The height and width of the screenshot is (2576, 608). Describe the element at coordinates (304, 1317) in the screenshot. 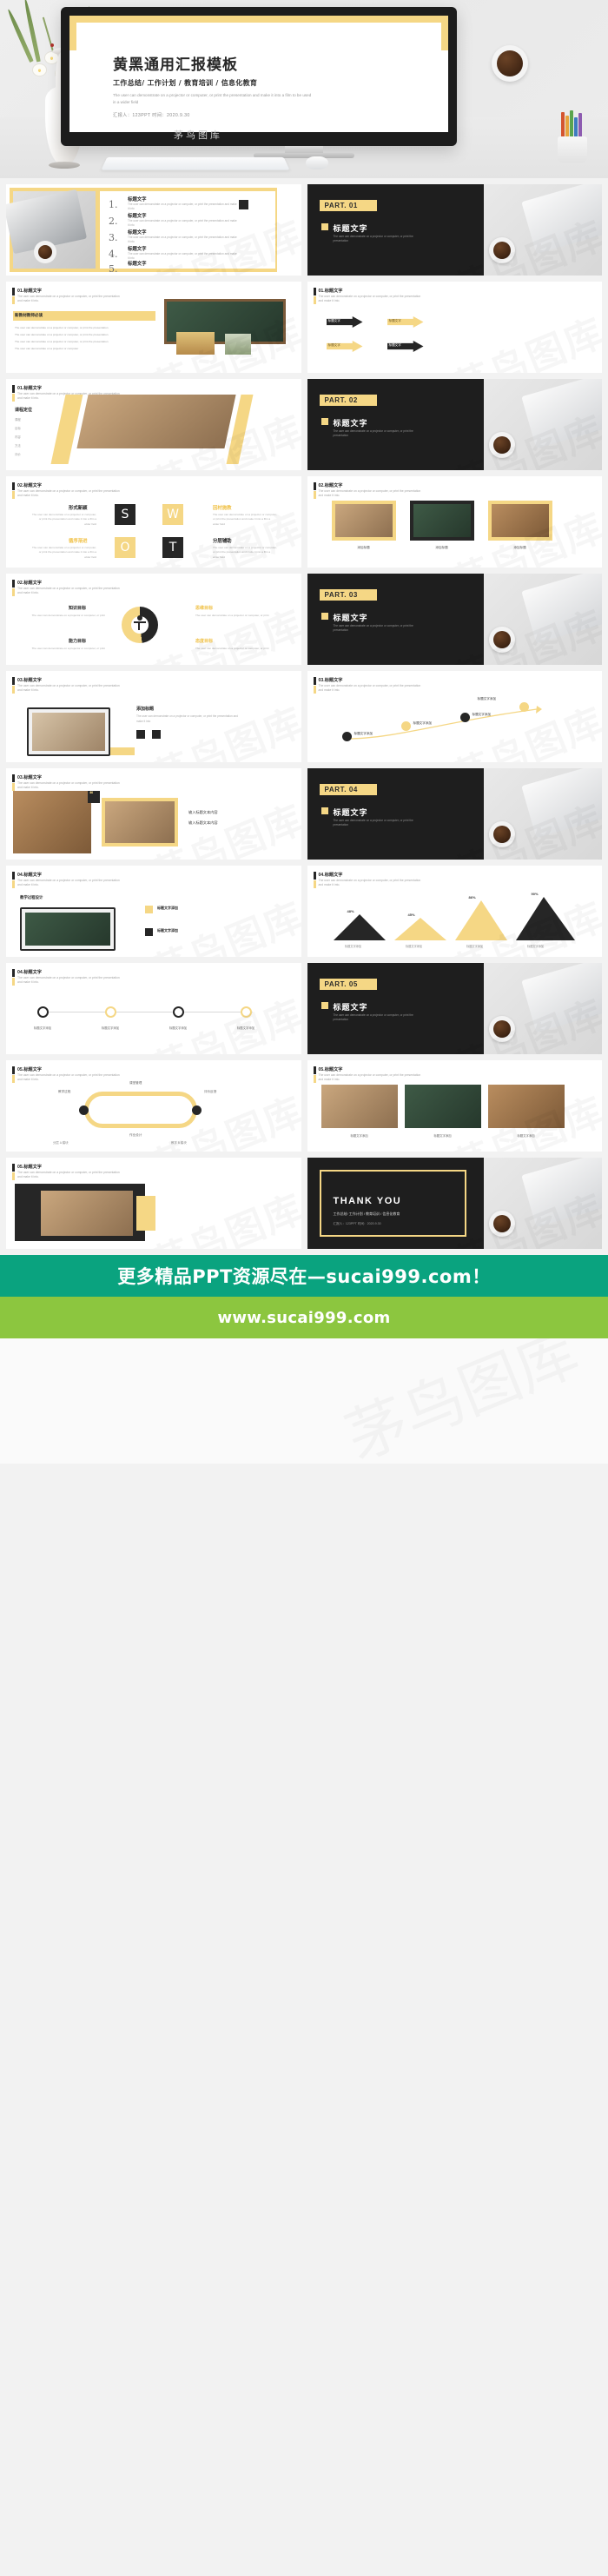

I see `footer-url-banner: www.sucai999.com` at that location.